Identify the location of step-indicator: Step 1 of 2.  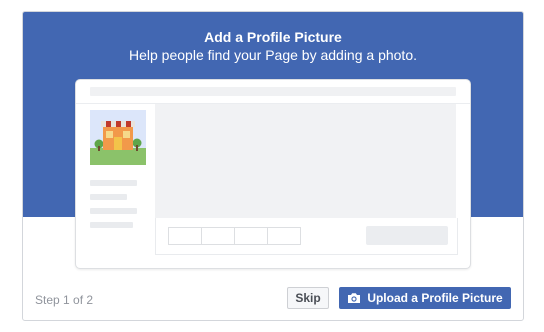
(64, 300).